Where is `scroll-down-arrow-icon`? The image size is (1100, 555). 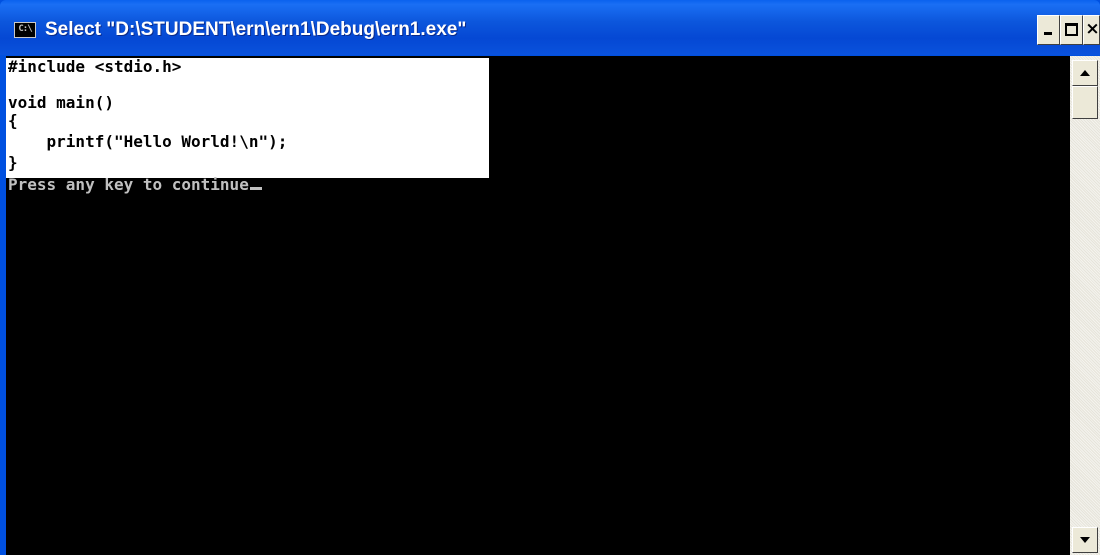 scroll-down-arrow-icon is located at coordinates (1085, 540).